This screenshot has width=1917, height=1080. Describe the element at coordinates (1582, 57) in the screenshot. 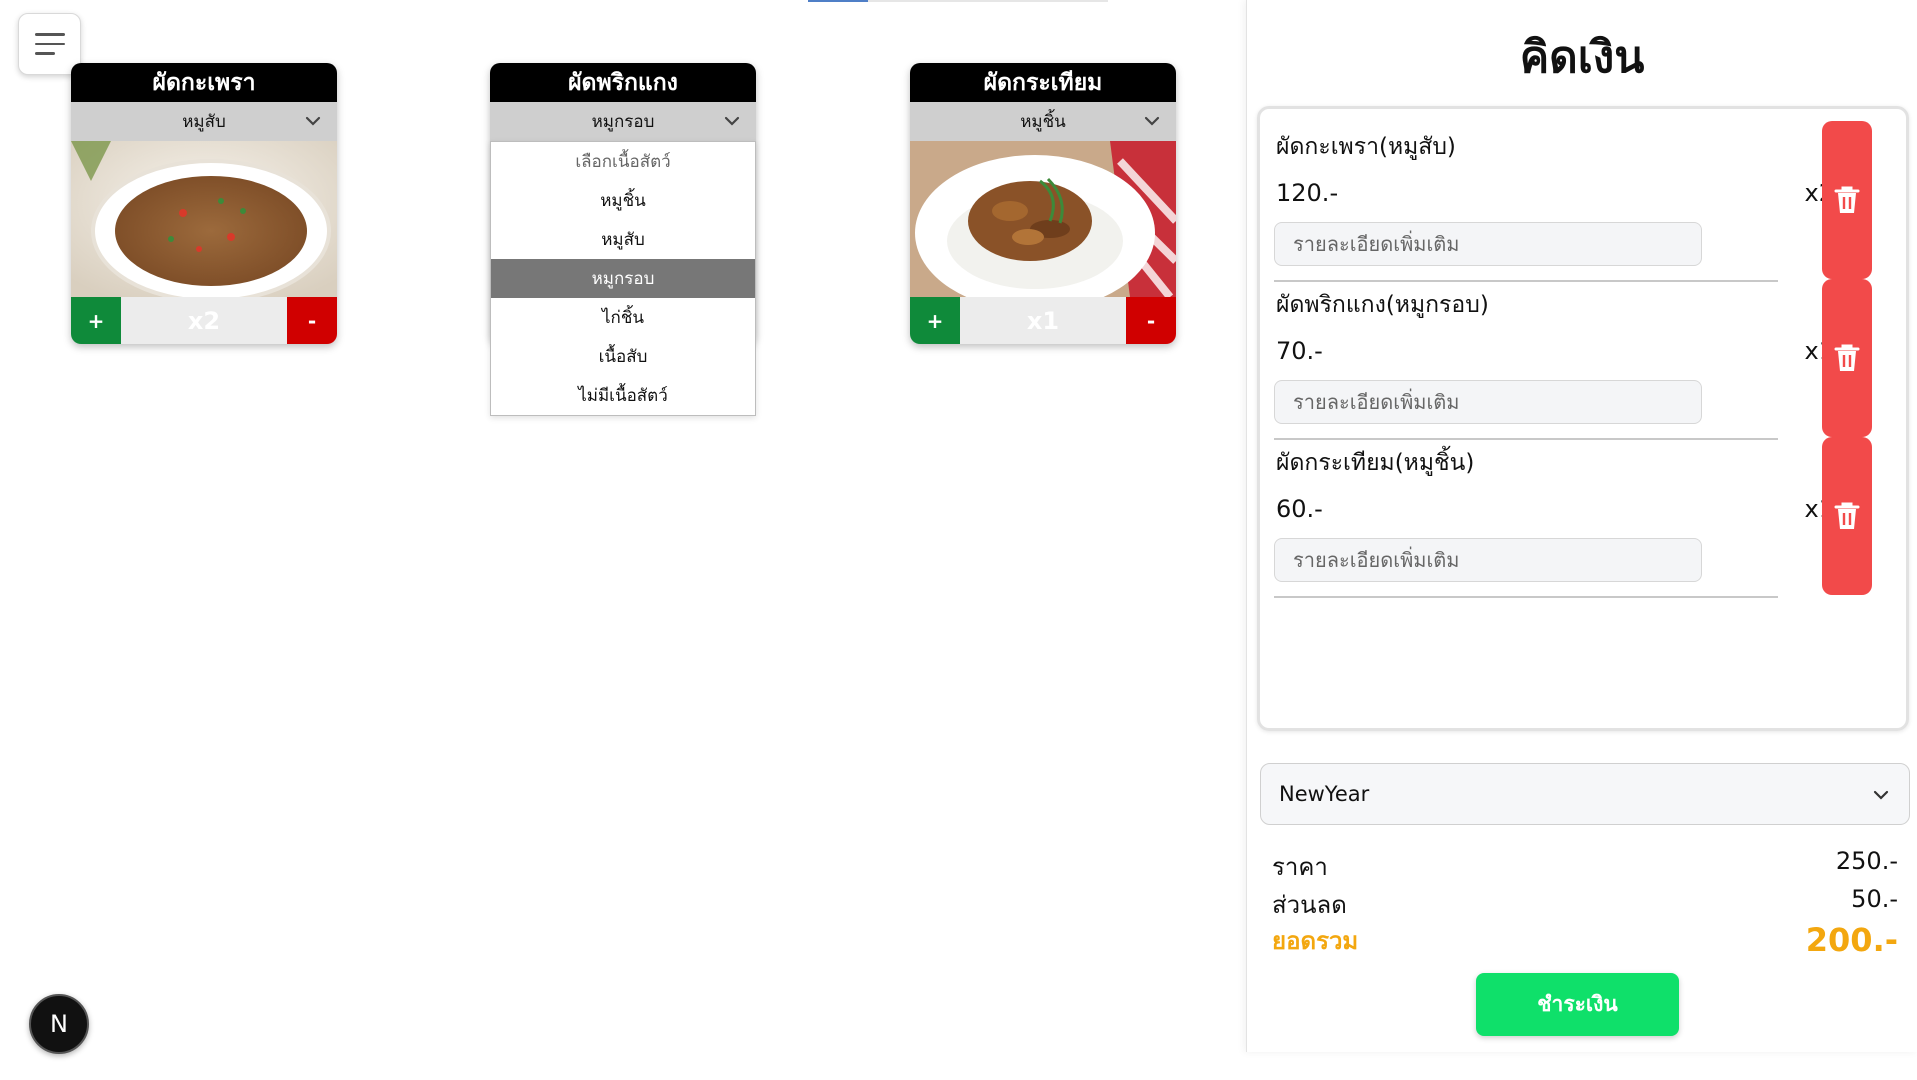

I see `checkout-title: คิดเงิน` at that location.